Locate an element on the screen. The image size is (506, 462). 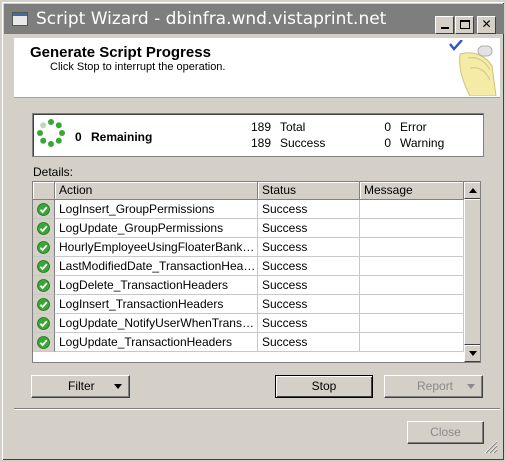
maximize-icon is located at coordinates (464, 24).